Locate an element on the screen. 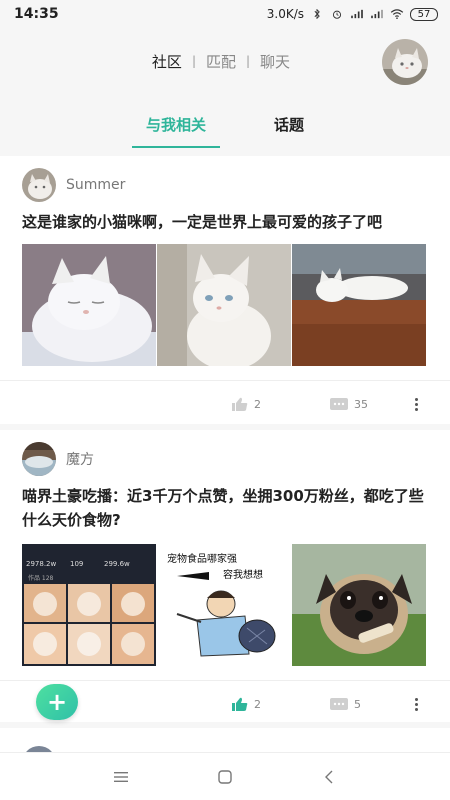 This screenshot has height=800, width=450. screenshot-stat: 109 is located at coordinates (76, 564).